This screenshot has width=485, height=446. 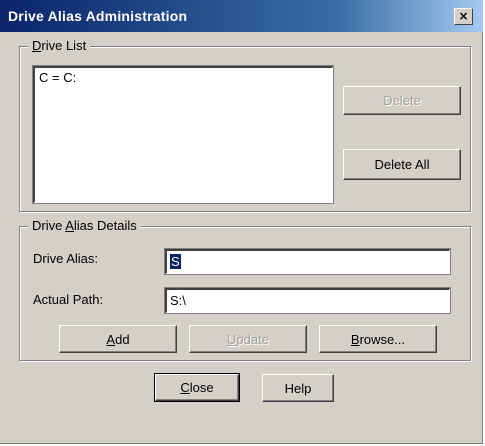 I want to click on help-button-label: Help, so click(x=298, y=388).